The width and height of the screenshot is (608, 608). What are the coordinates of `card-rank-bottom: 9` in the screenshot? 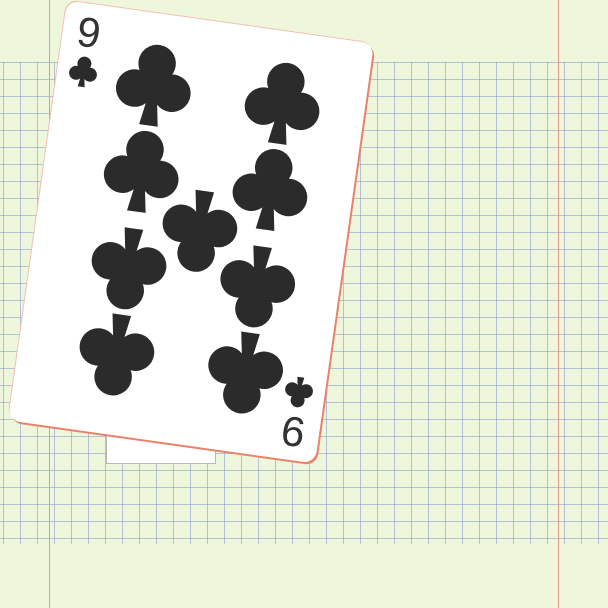 It's located at (293, 431).